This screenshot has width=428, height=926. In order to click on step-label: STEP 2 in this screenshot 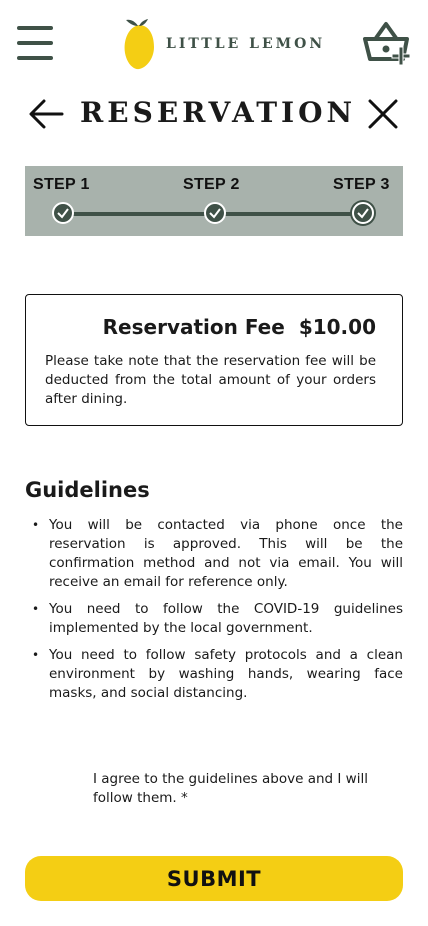, I will do `click(211, 184)`.